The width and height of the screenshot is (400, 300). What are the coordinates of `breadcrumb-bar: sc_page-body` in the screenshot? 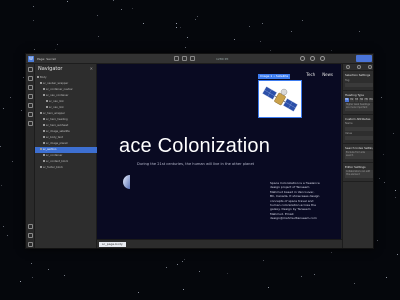 It's located at (219, 243).